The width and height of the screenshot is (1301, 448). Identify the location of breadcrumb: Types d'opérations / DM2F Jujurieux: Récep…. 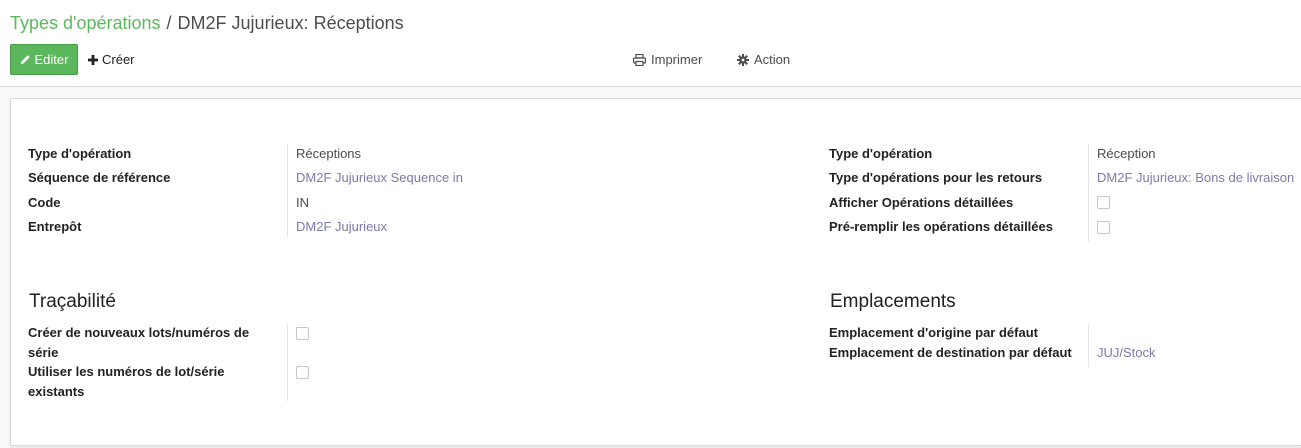
(207, 23).